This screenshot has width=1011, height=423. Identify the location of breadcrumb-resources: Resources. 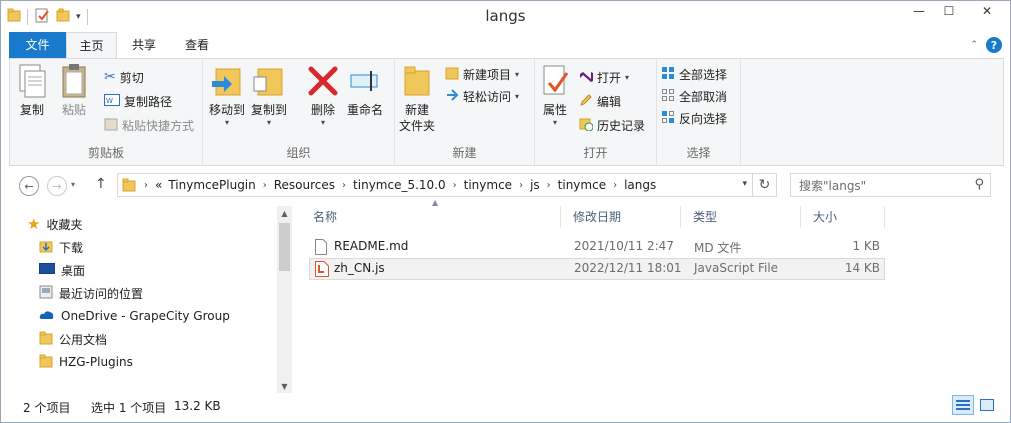
(304, 185).